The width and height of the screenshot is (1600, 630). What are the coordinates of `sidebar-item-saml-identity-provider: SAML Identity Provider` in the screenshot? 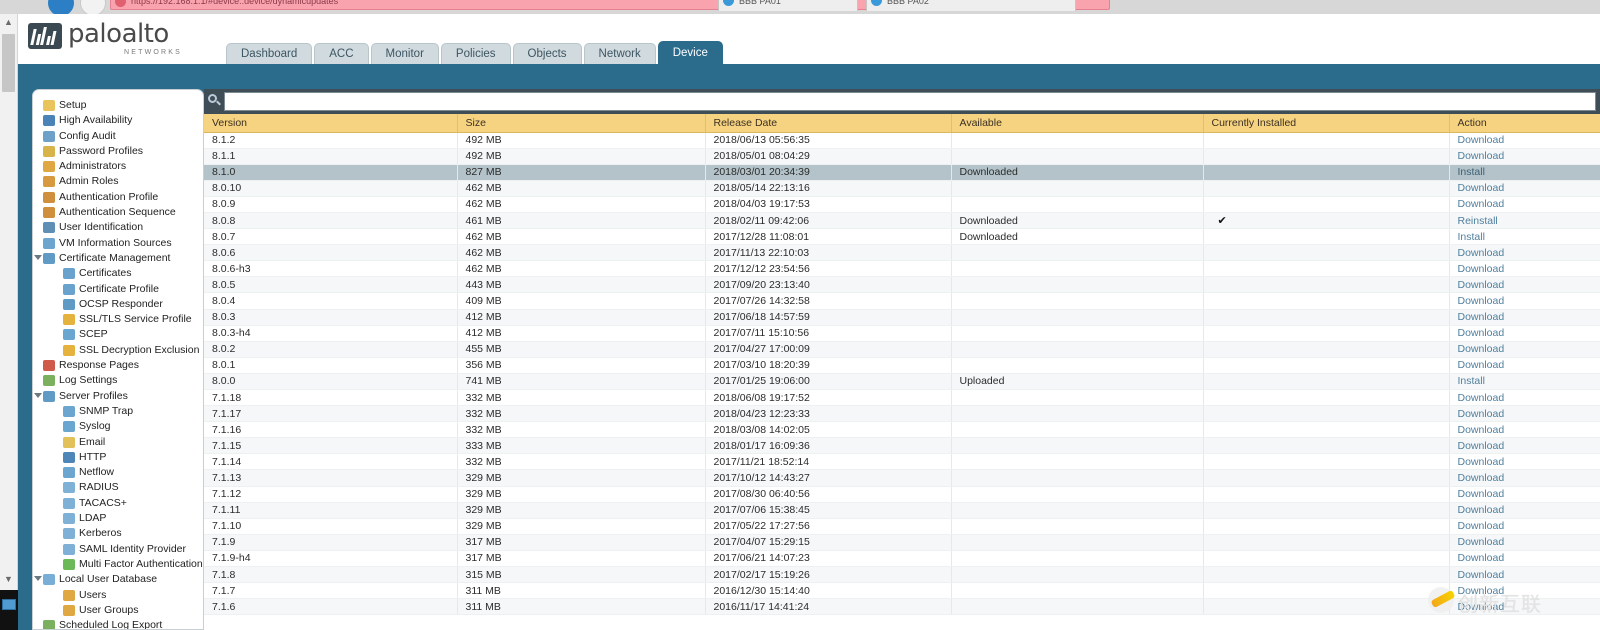 It's located at (118, 549).